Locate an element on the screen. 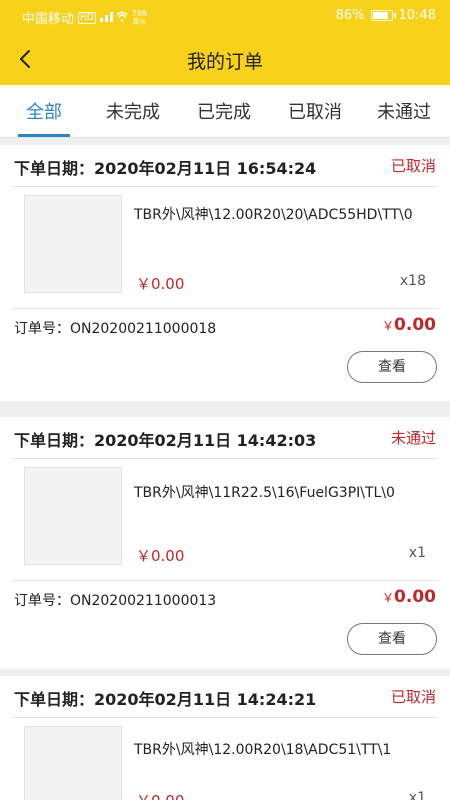  order-card-header: 下单日期：2020年02月11日 14:42:03 未通过 is located at coordinates (225, 438).